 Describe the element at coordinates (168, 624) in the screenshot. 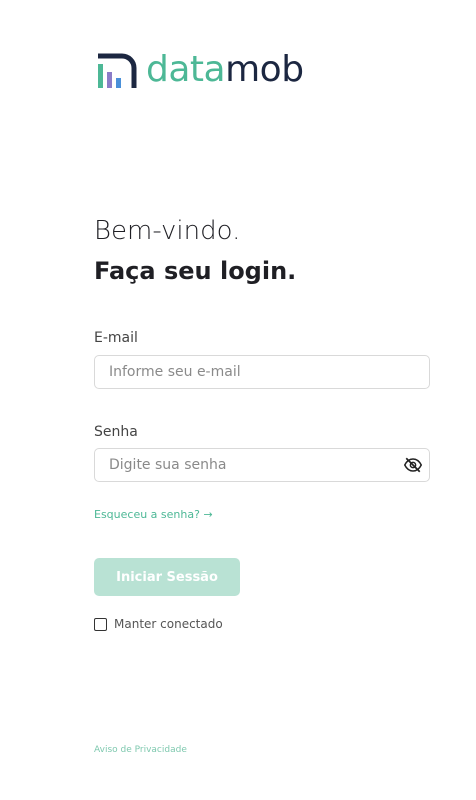

I see `keep-logged-label: Manter conectado` at that location.